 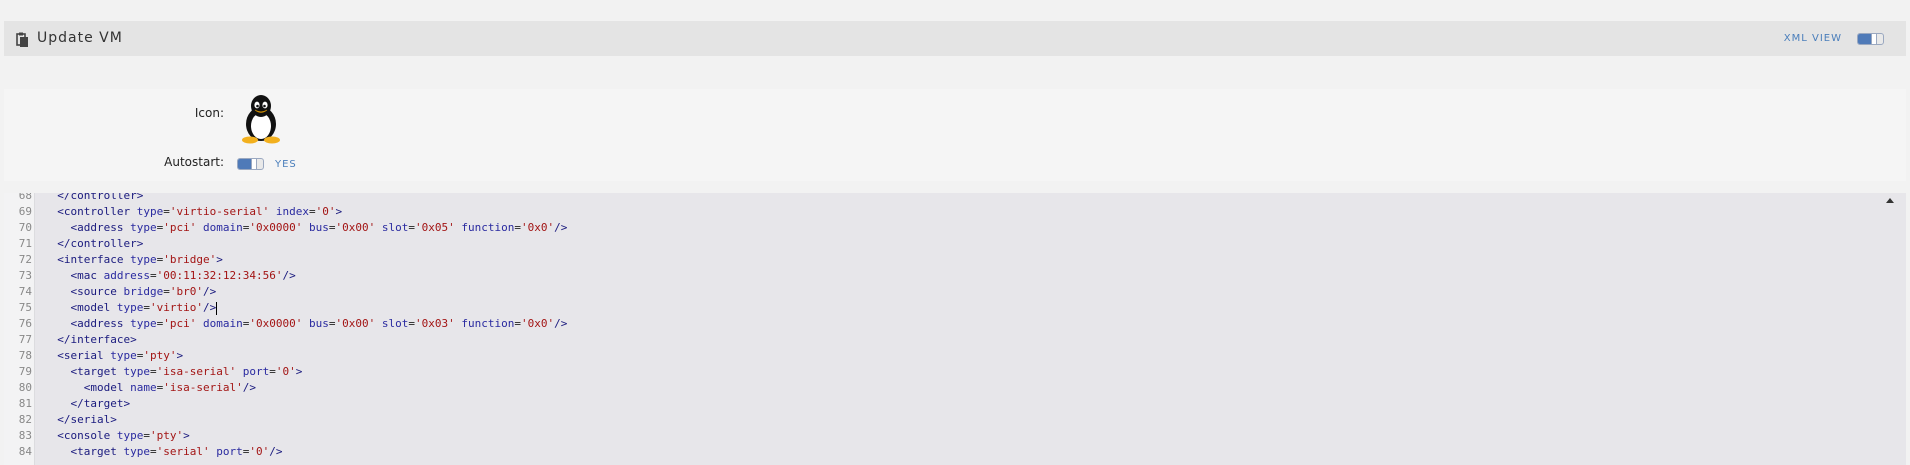 I want to click on code-token: bus, so click(x=318, y=227).